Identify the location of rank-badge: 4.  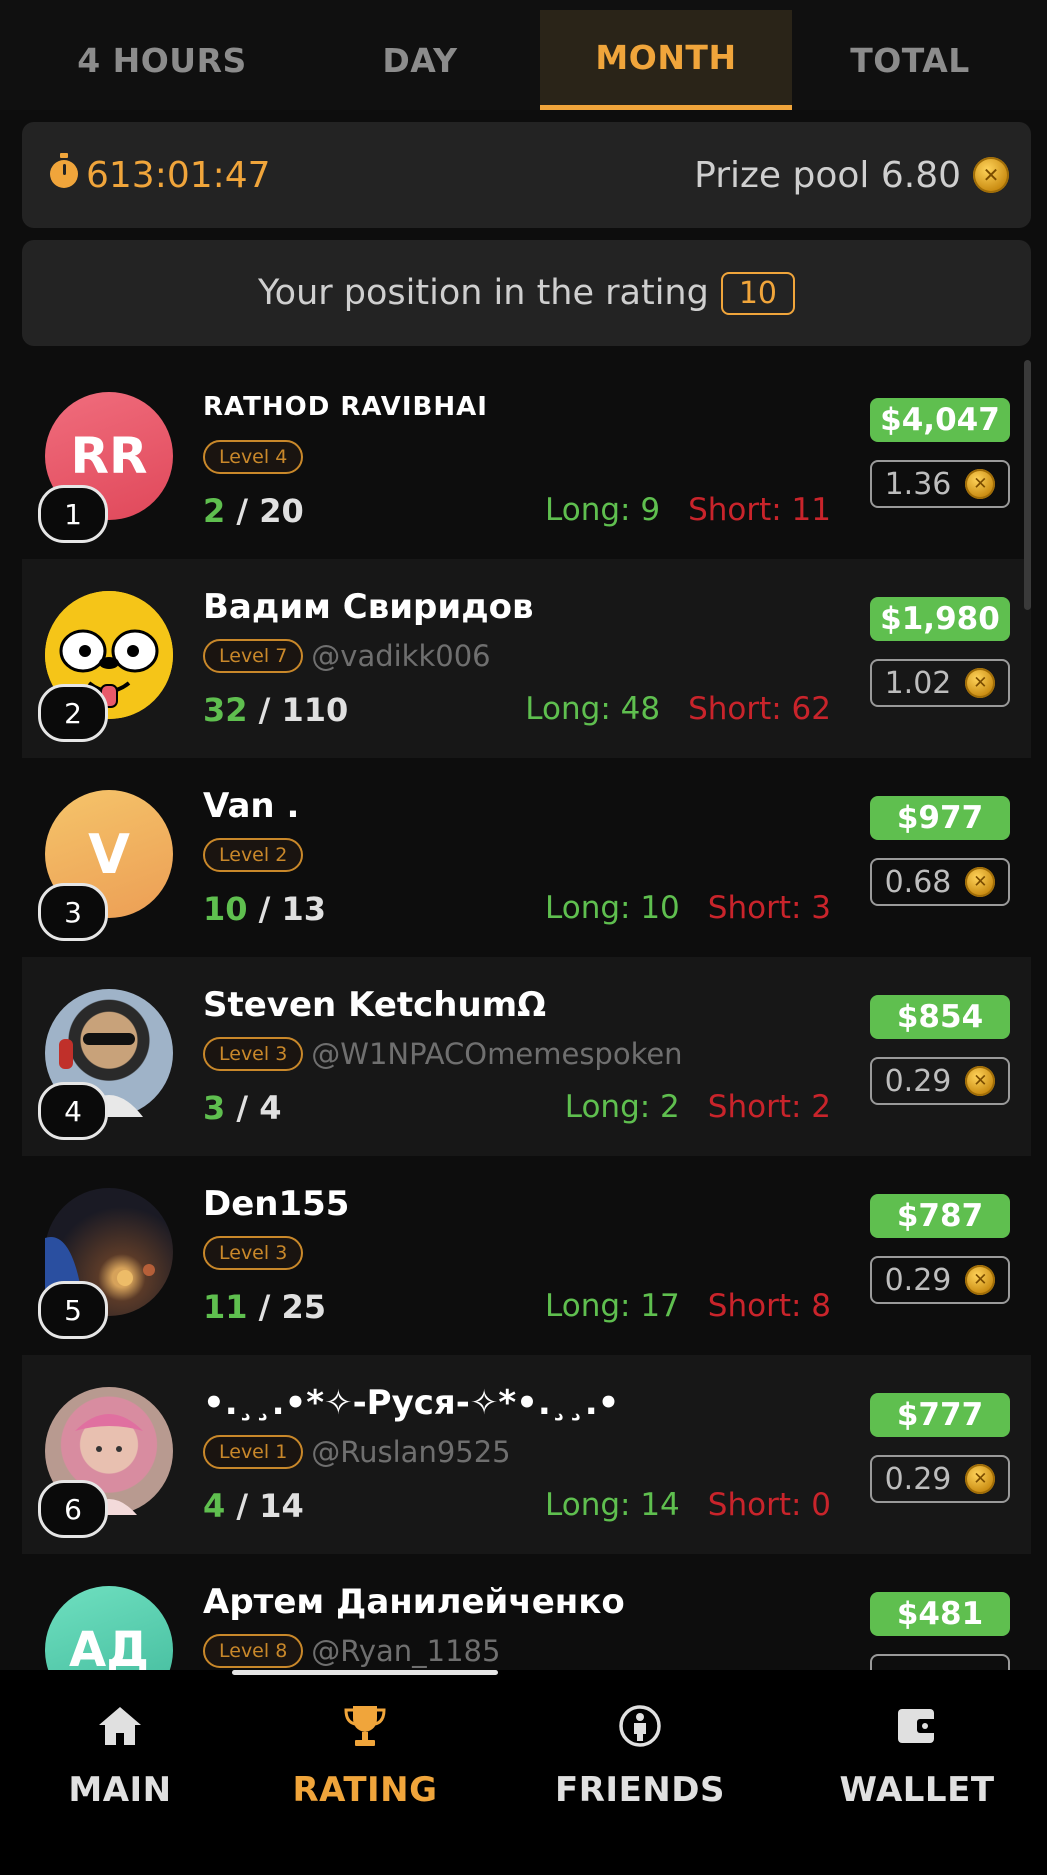
(73, 1111).